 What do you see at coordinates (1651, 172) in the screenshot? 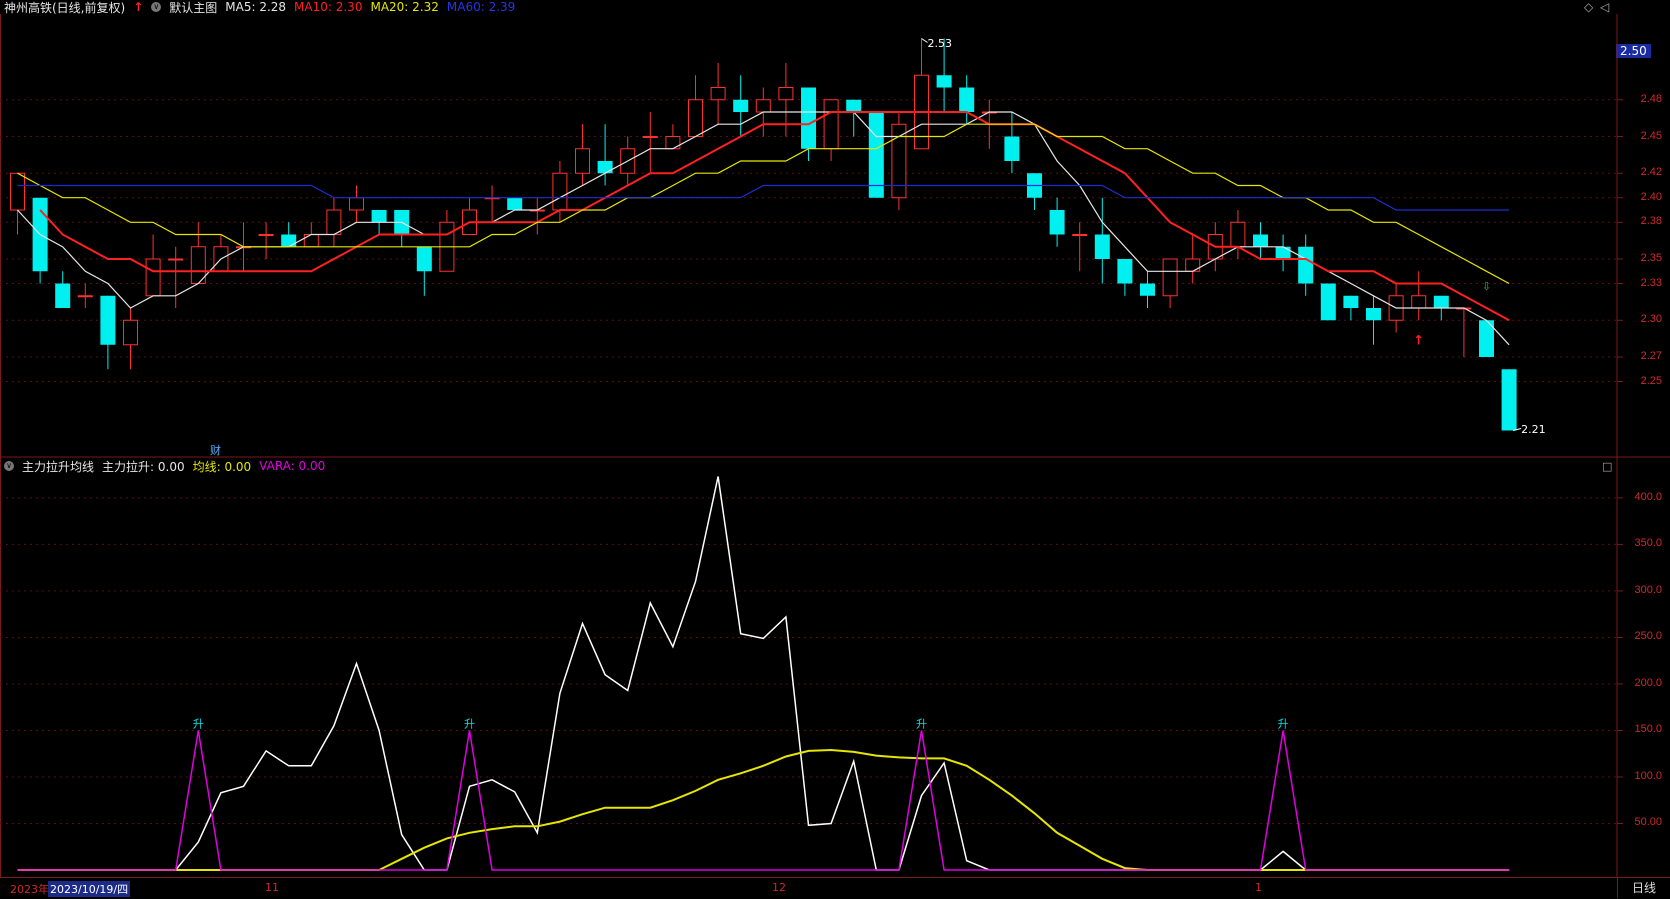
I see `price-tick-label: 2.42` at bounding box center [1651, 172].